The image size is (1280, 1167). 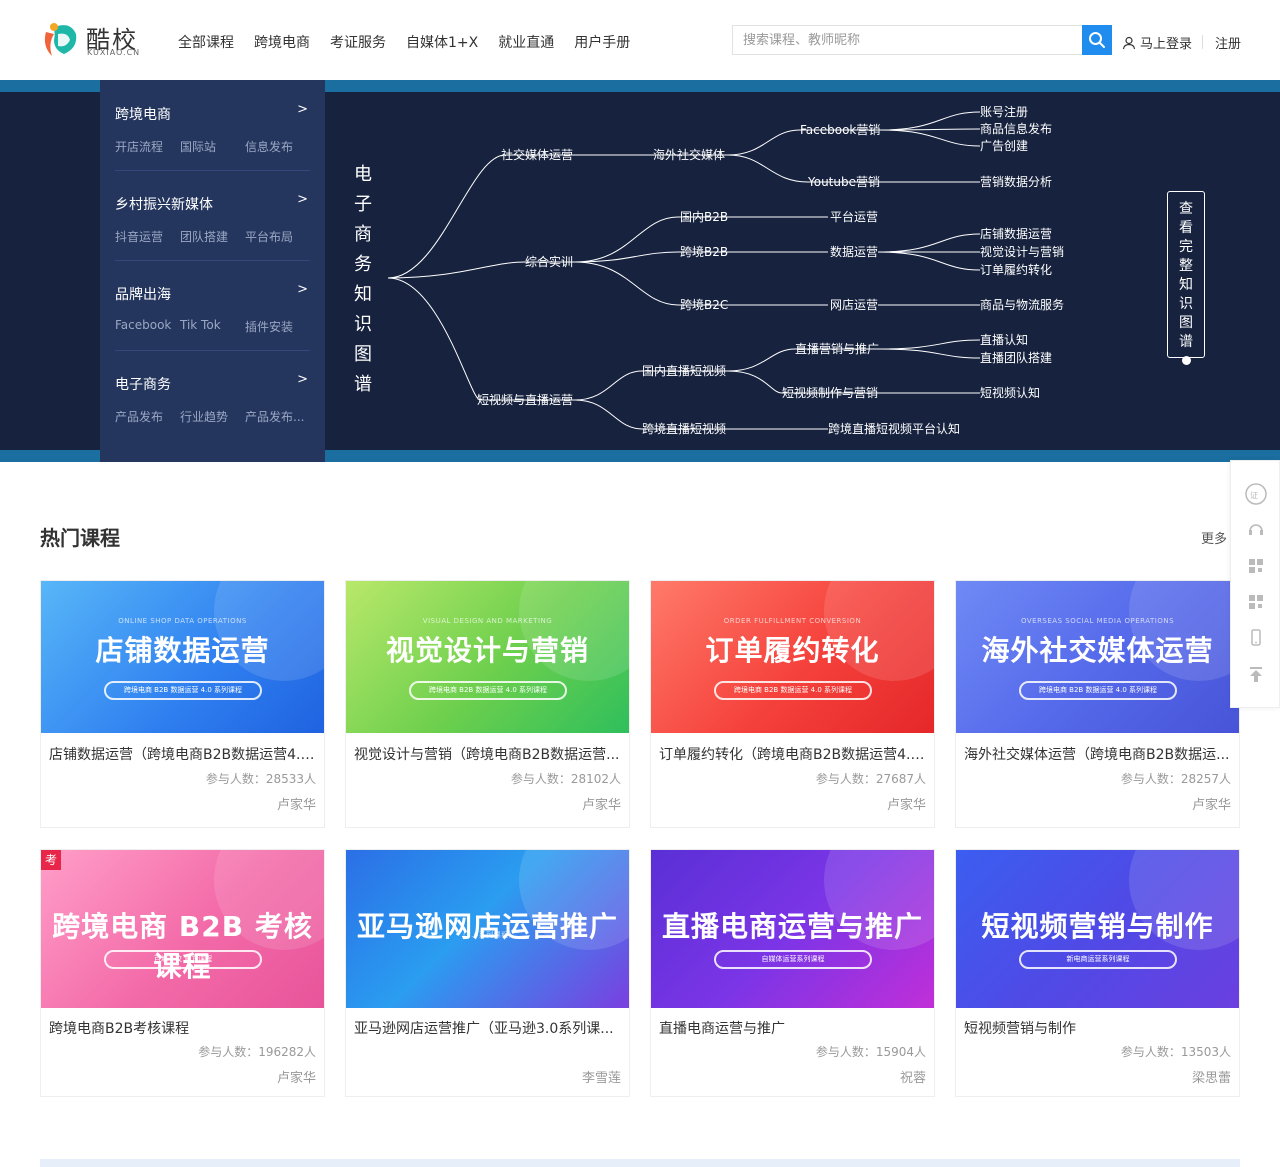 I want to click on nav-item-cross-border: 跨境电商, so click(x=282, y=42).